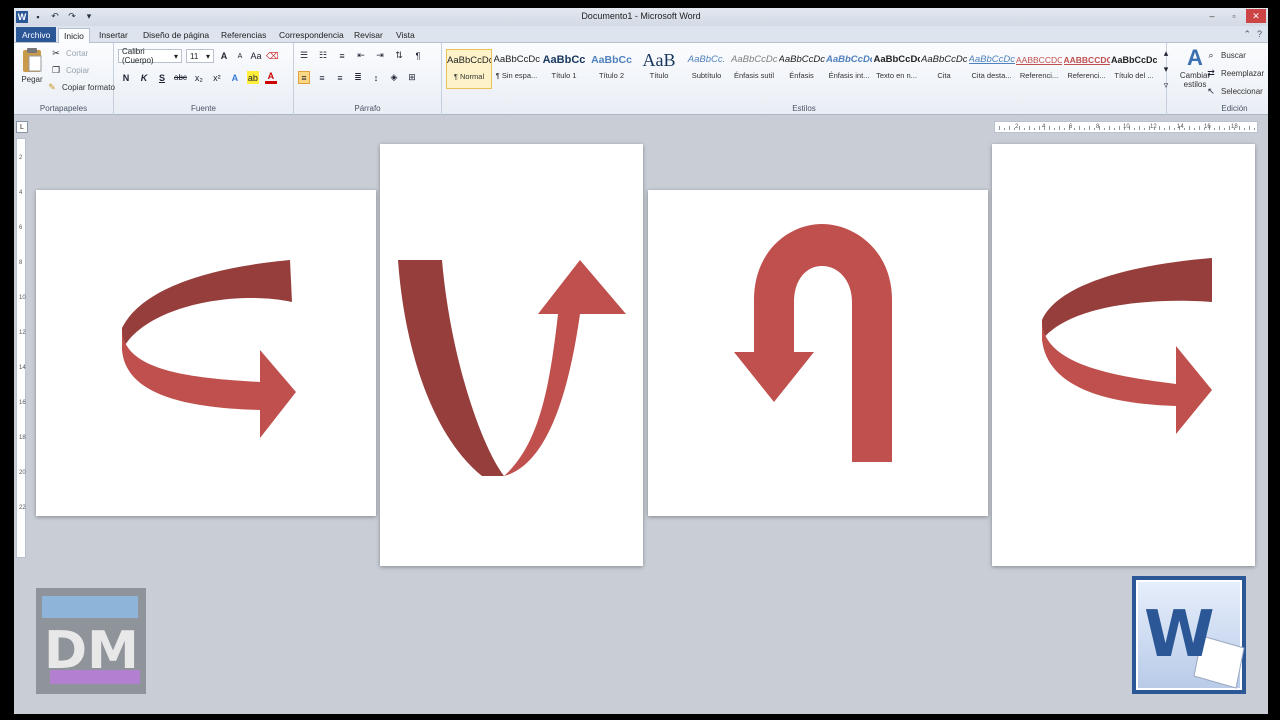 The image size is (1280, 720). Describe the element at coordinates (367, 108) in the screenshot. I see `paragraph-group-label: Párrafo` at that location.